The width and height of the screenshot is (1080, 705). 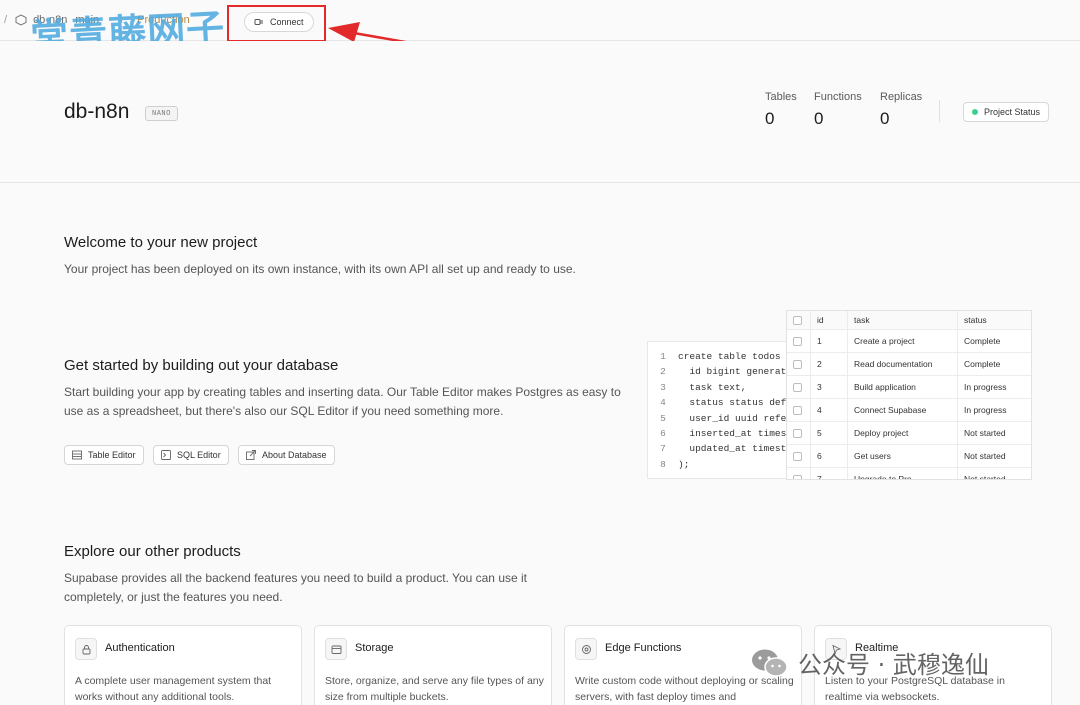 I want to click on card-title: Authentication, so click(x=140, y=648).